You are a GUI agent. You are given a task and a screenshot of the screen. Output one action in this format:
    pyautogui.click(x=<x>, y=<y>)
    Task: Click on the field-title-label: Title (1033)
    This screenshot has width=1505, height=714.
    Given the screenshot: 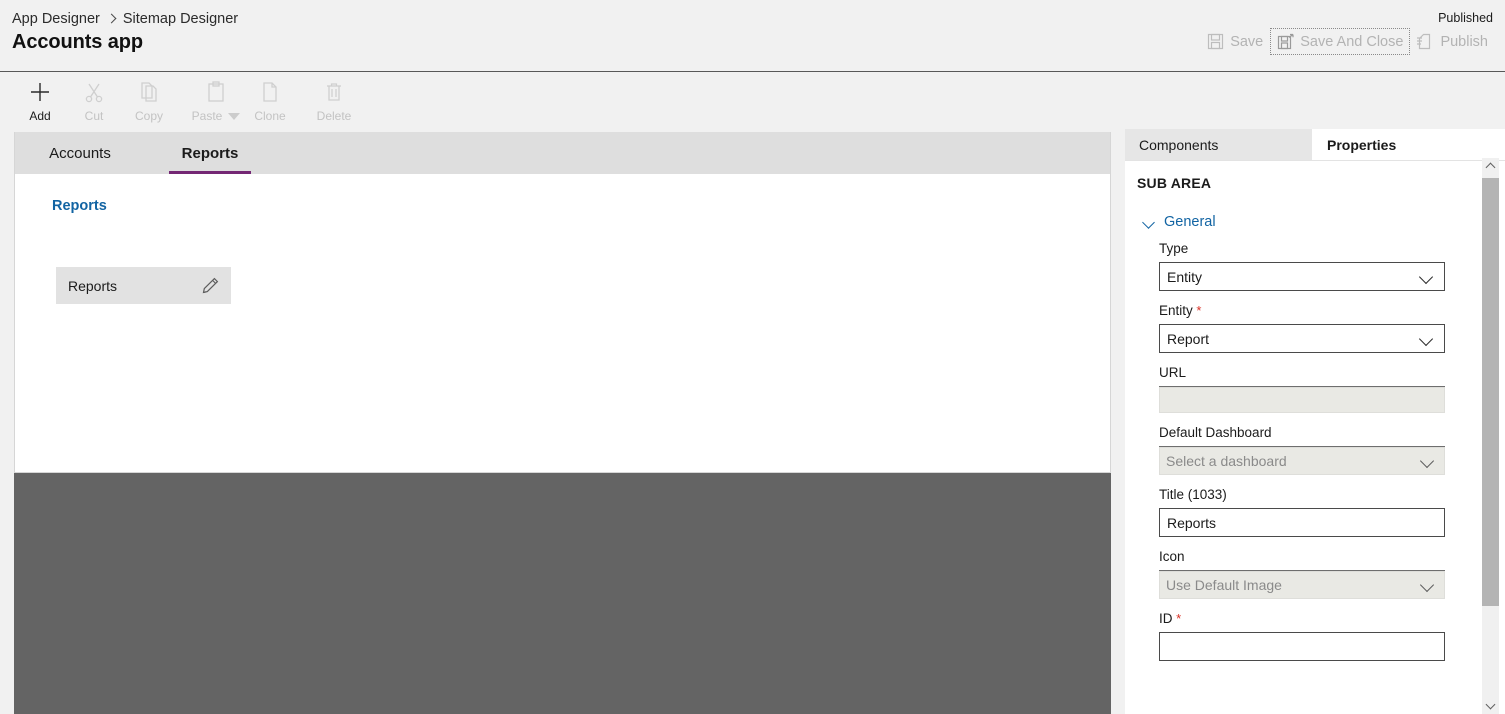 What is the action you would take?
    pyautogui.click(x=1193, y=494)
    